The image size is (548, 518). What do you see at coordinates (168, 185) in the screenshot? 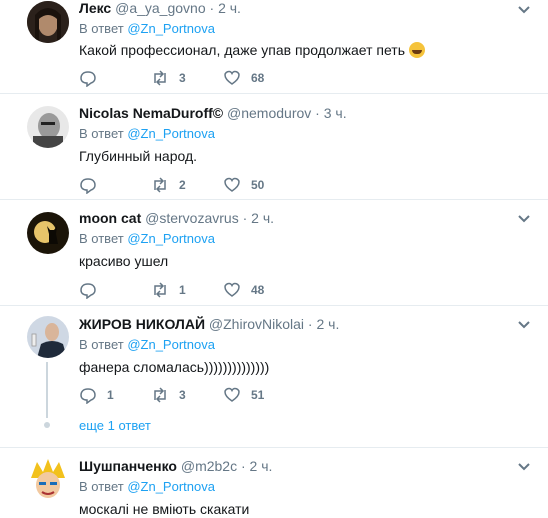
I see `retweet-button: 2` at bounding box center [168, 185].